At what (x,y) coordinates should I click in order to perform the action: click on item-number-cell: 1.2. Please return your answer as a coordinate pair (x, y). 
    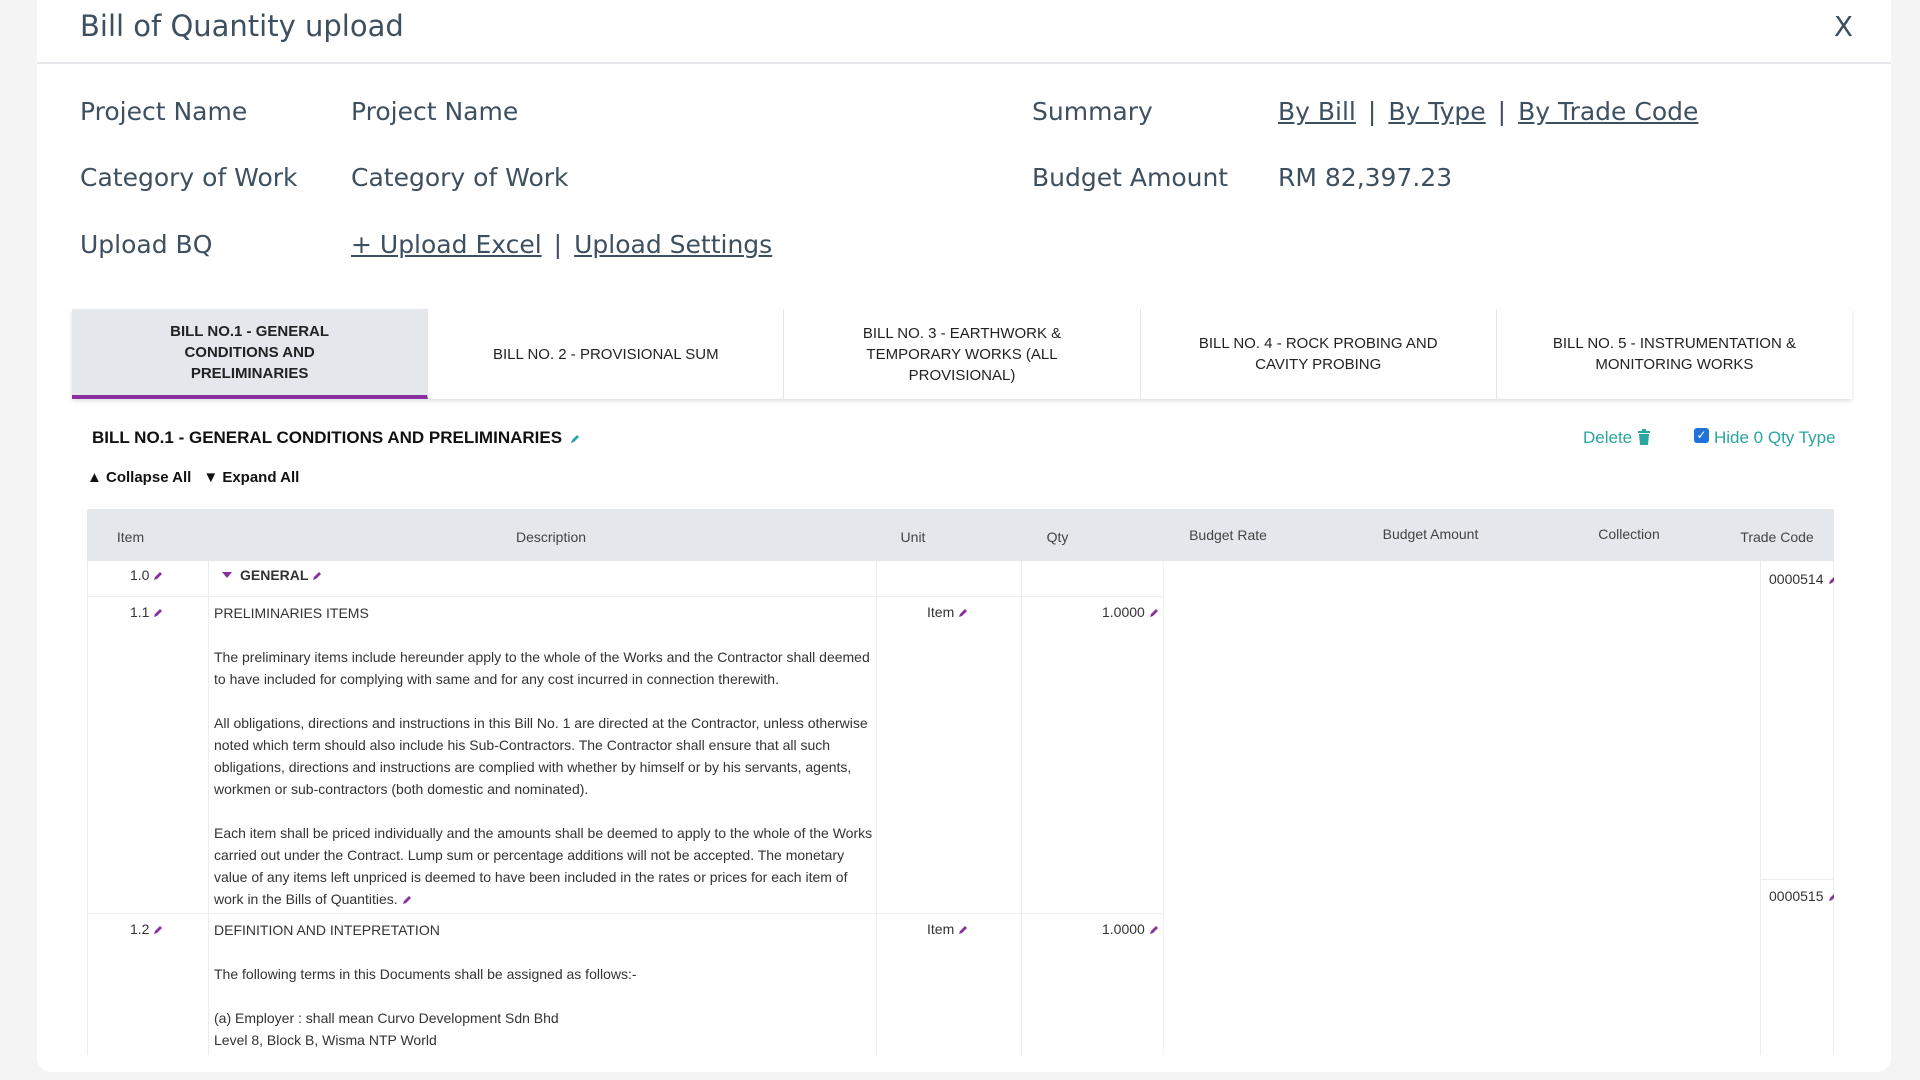
    Looking at the image, I should click on (146, 929).